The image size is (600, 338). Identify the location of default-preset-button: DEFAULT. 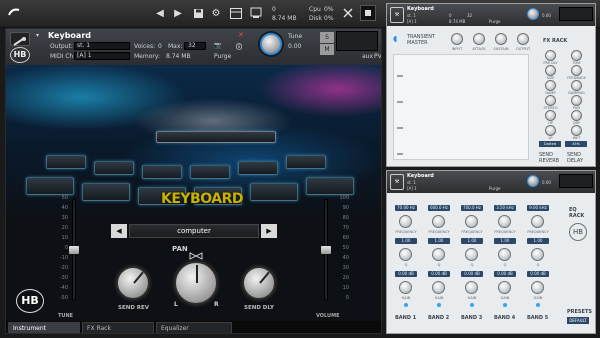
(578, 320).